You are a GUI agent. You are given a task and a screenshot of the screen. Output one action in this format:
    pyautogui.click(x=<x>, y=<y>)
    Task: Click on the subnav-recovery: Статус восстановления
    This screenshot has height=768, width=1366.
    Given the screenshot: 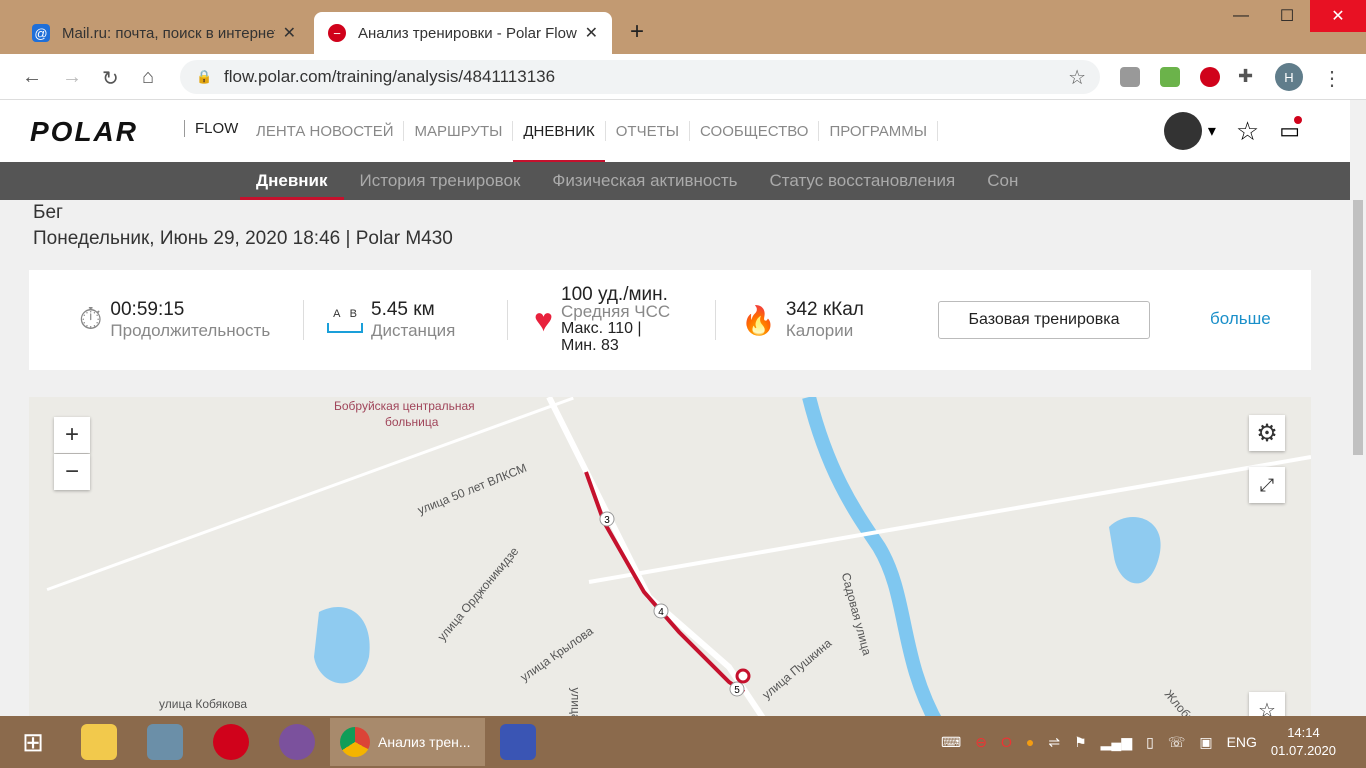 What is the action you would take?
    pyautogui.click(x=863, y=181)
    